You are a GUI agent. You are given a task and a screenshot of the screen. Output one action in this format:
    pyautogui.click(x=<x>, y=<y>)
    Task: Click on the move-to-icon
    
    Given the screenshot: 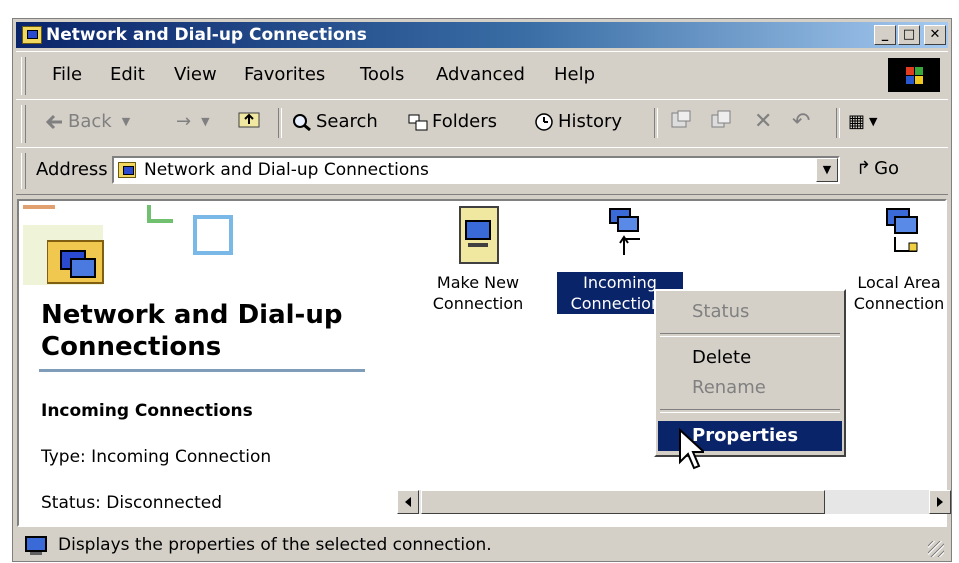 What is the action you would take?
    pyautogui.click(x=680, y=119)
    